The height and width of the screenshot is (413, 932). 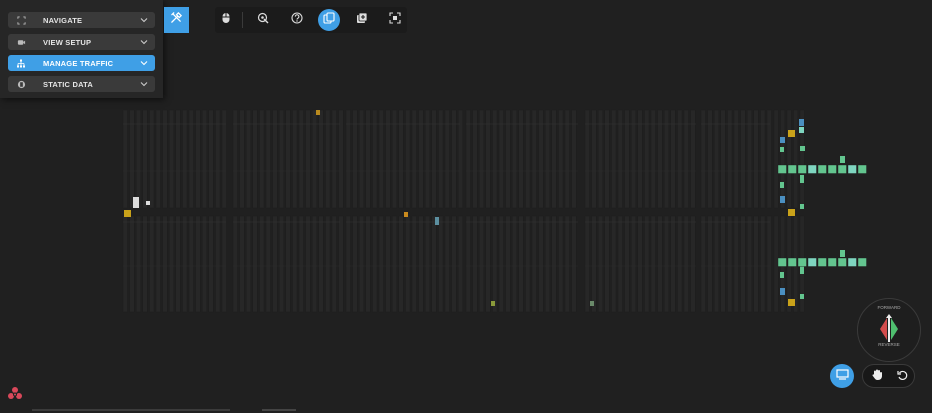 I want to click on direction-compass: FORWARD REVERSE, so click(x=889, y=330).